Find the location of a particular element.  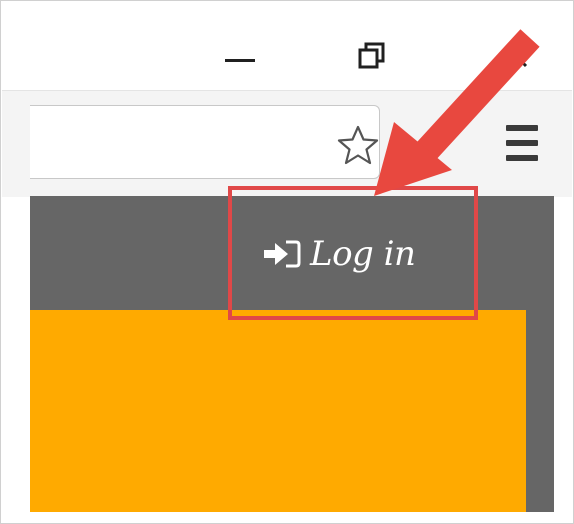

close-button is located at coordinates (517, 57).